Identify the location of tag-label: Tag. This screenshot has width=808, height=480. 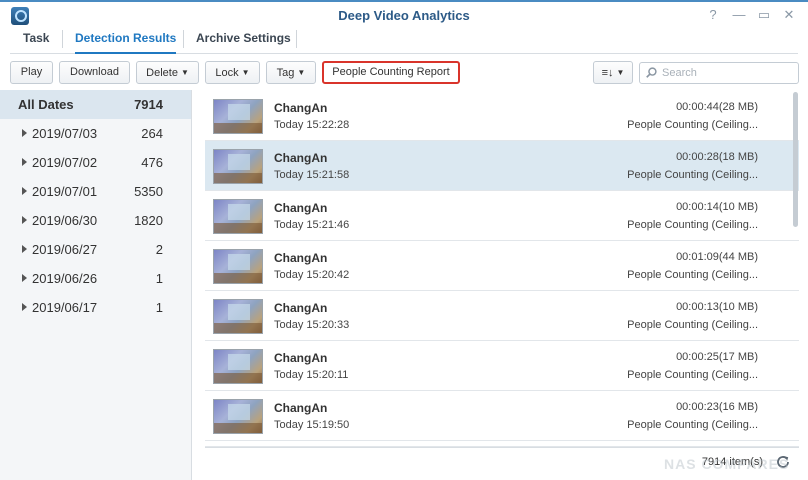
(285, 73).